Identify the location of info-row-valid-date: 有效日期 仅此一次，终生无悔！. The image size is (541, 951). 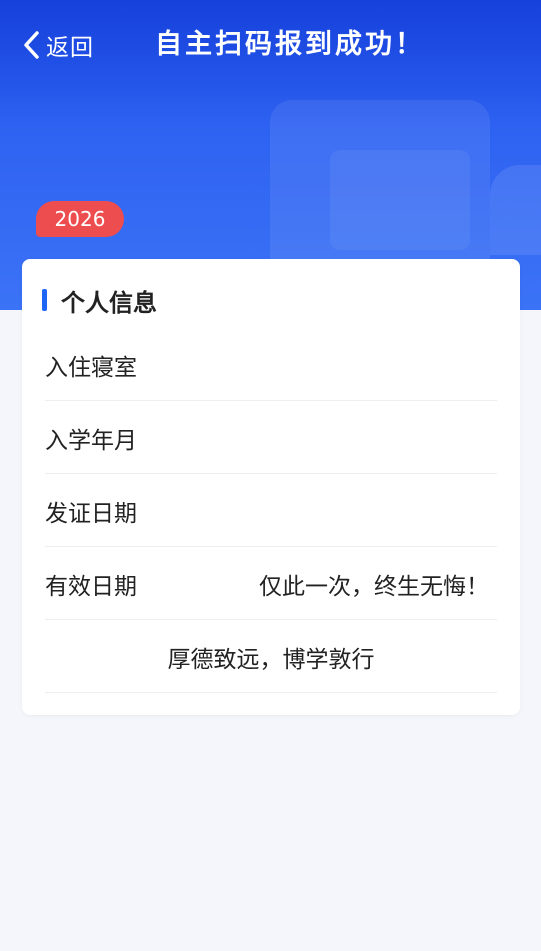
(271, 584).